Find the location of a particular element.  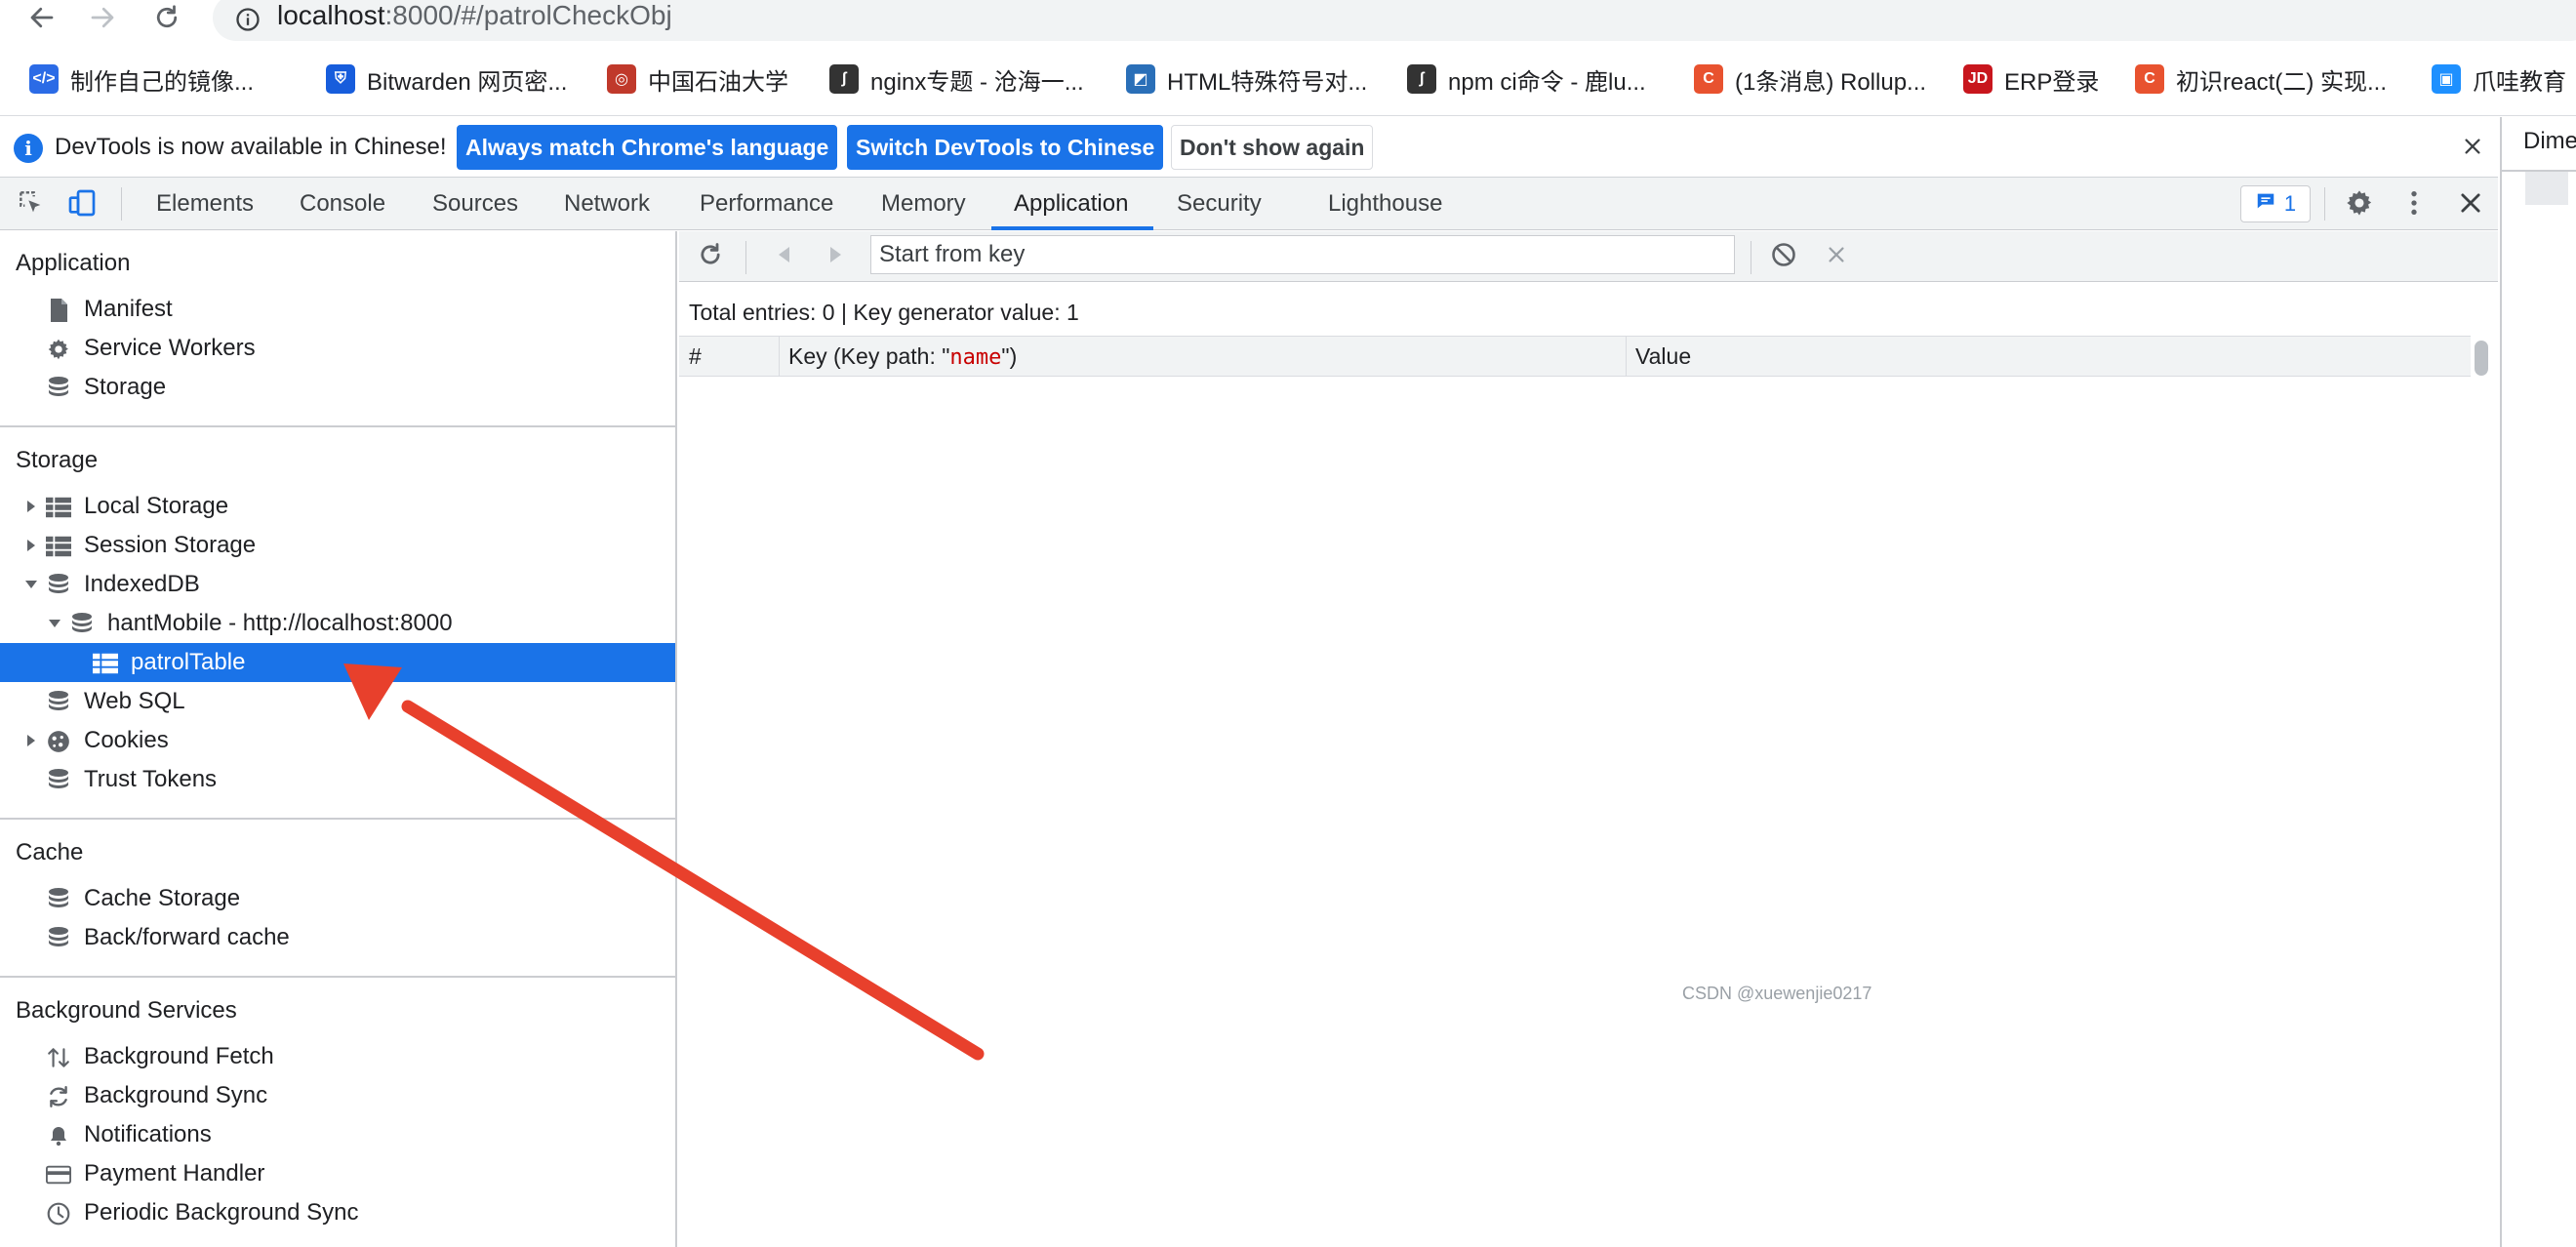

sidebar-item-label: Service Workers is located at coordinates (170, 348).